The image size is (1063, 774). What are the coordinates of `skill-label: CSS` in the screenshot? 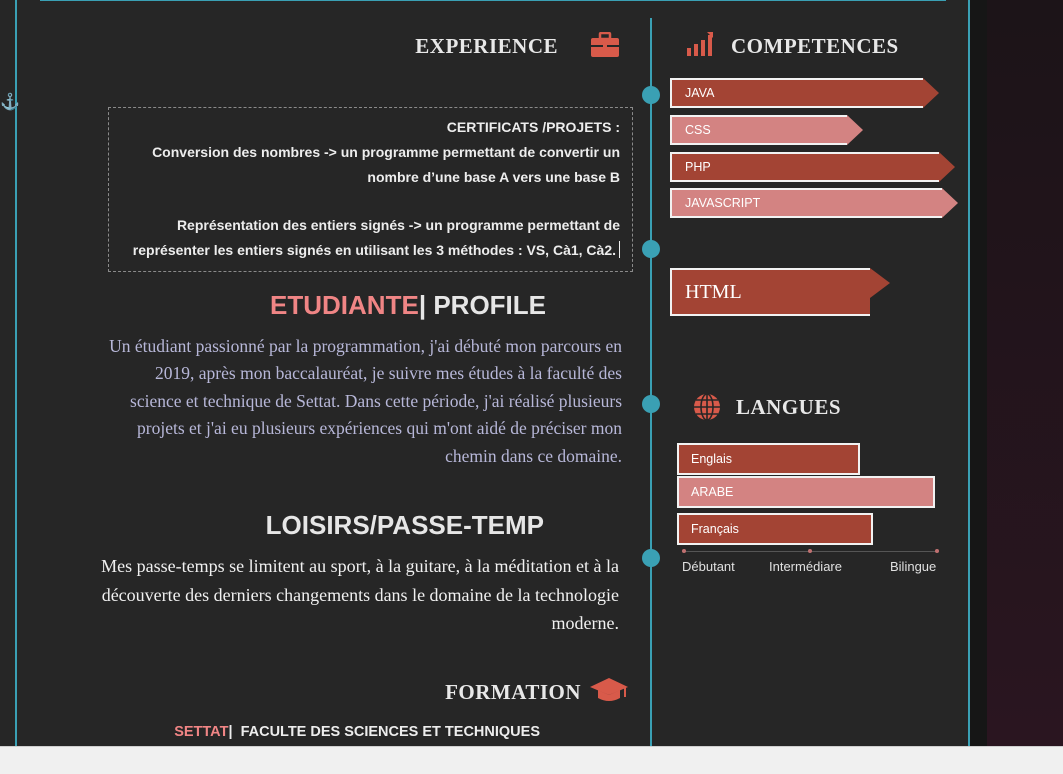 It's located at (698, 130).